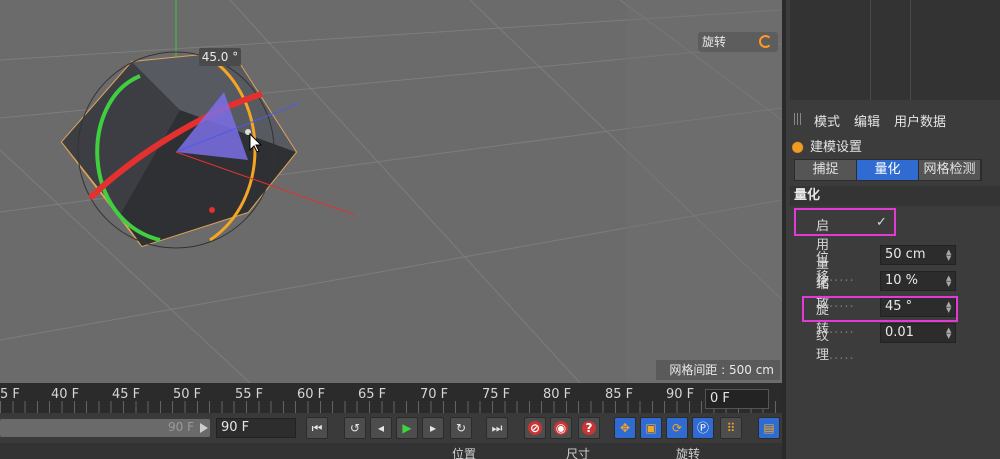 The image size is (1000, 459). What do you see at coordinates (589, 428) in the screenshot?
I see `keyframe-selection-button: ?` at bounding box center [589, 428].